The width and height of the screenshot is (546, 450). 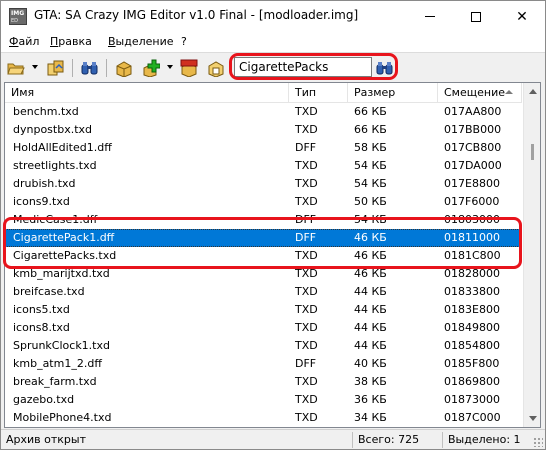 I want to click on list-header: Имя Тип Размер Смещение, so click(x=263, y=93).